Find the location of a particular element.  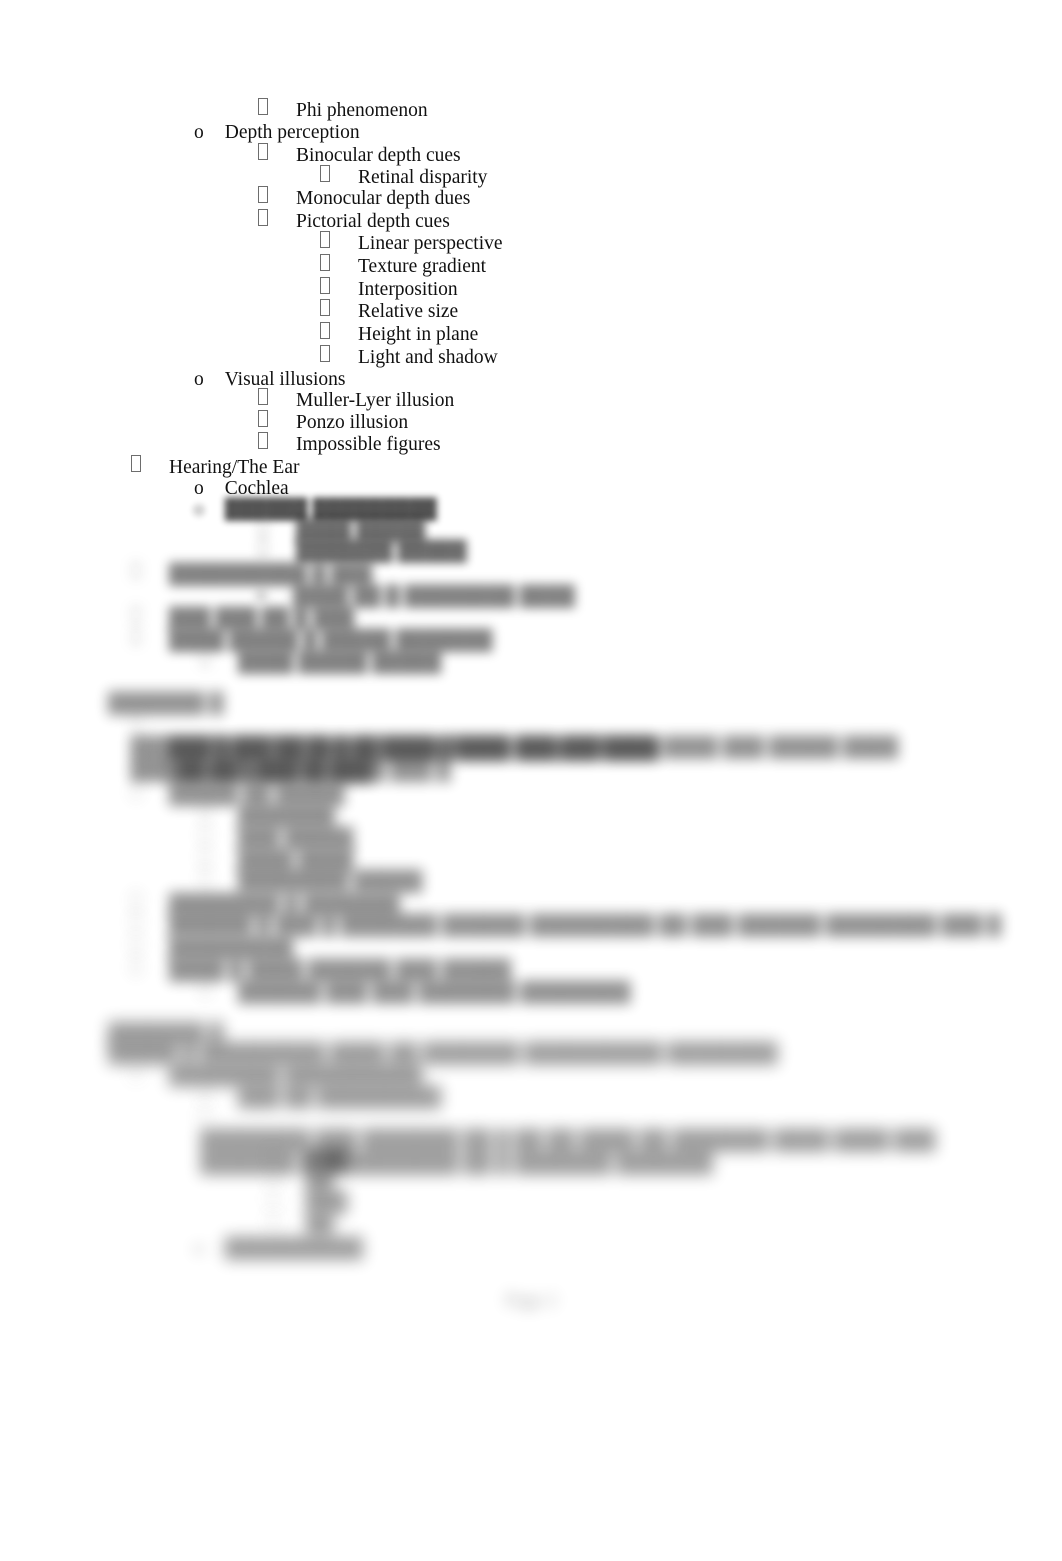

page-number: Page 2 is located at coordinates (531, 1300).